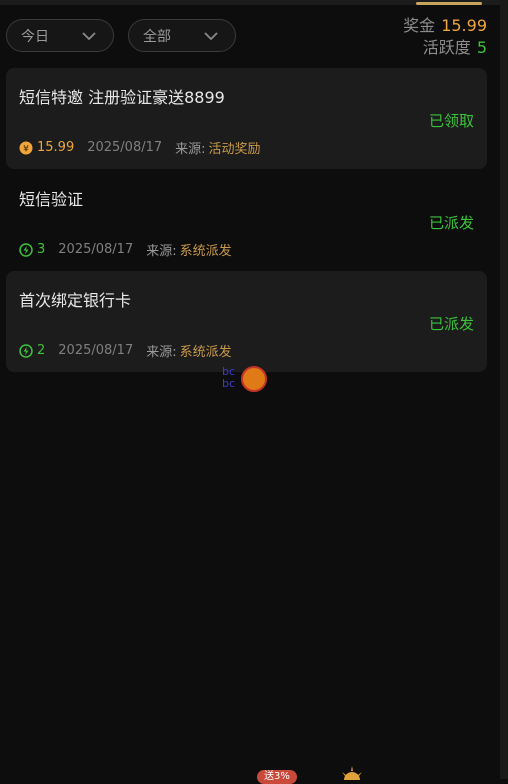 Image resolution: width=508 pixels, height=784 pixels. I want to click on record-meta: ¥ 15.99 2025/08/17 来源: 活动奖励, so click(140, 147).